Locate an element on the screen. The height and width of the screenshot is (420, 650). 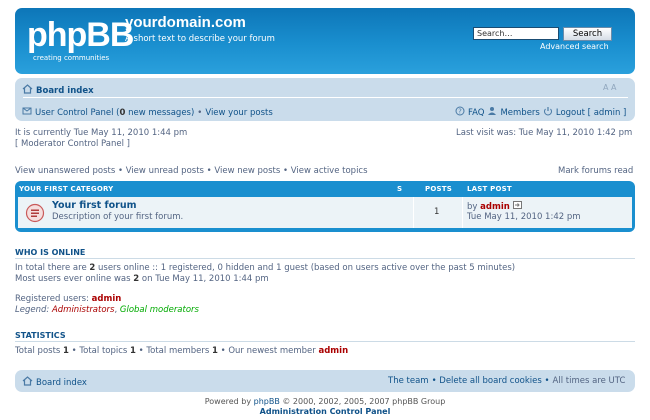
site-title: yourdomain.com is located at coordinates (185, 22).